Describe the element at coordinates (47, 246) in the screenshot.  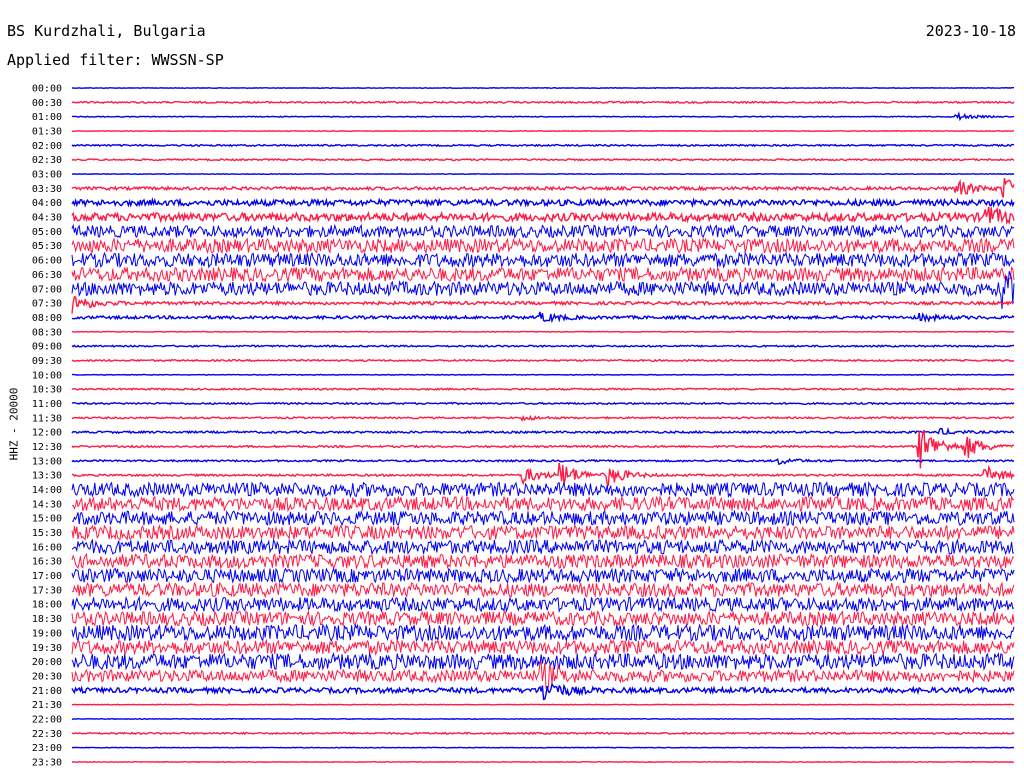
I see `tick-label: 05:30` at that location.